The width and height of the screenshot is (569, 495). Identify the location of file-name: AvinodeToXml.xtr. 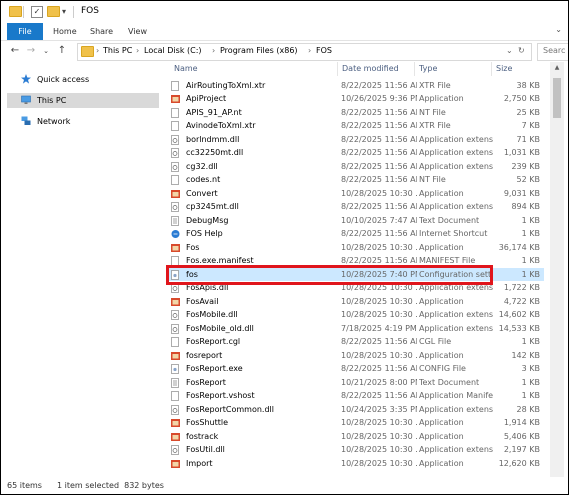
(221, 125).